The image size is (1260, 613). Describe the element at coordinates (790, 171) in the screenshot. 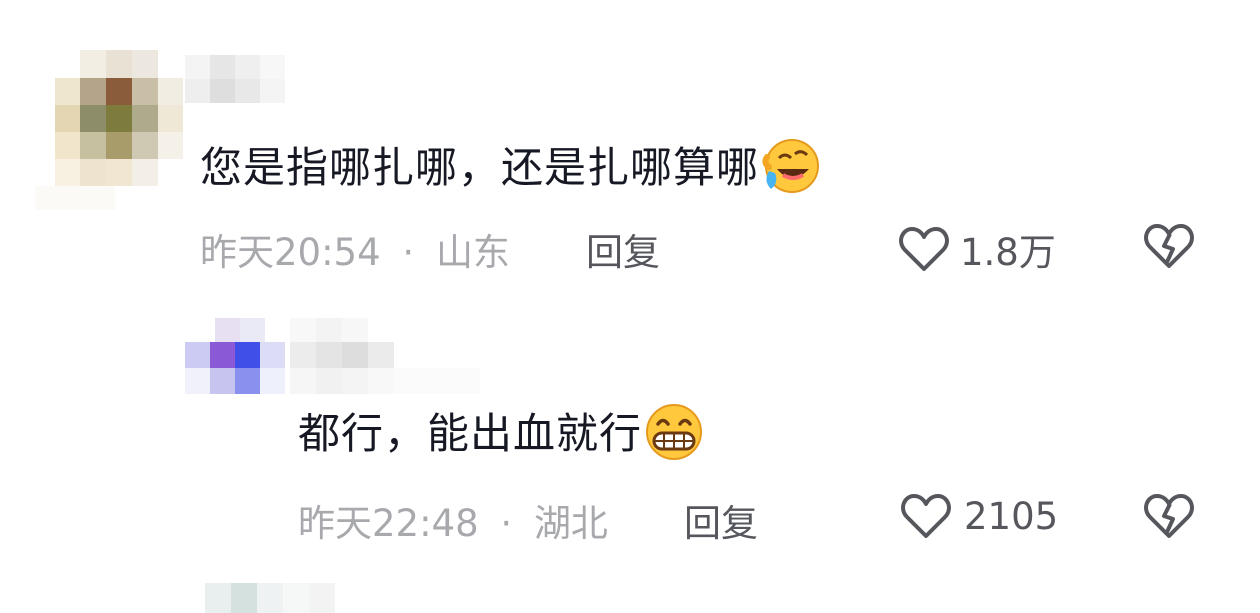

I see `laughing-crying-emoji-icon` at that location.